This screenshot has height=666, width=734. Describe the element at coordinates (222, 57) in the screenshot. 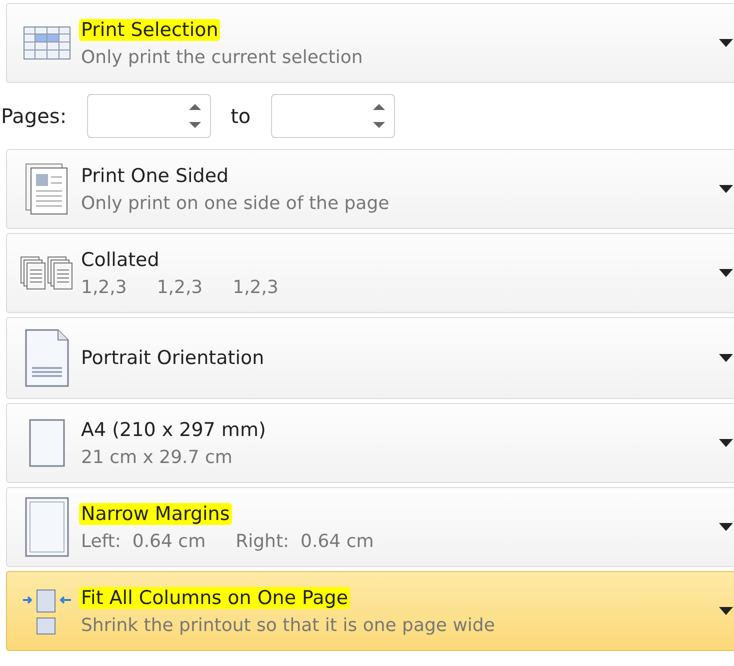

I see `setting-description: Only print the current selection` at that location.